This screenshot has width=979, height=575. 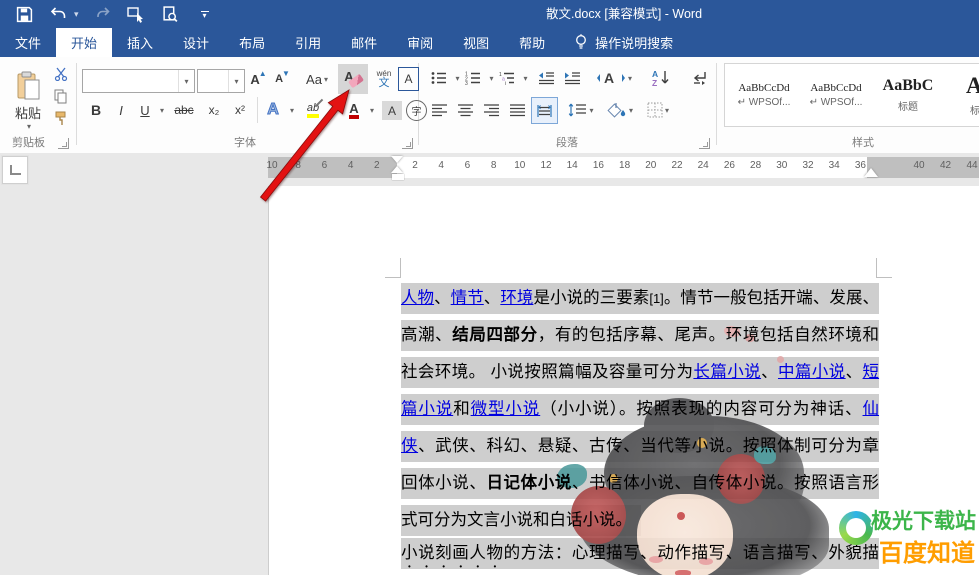 What do you see at coordinates (544, 110) in the screenshot?
I see `distribute-text-icon` at bounding box center [544, 110].